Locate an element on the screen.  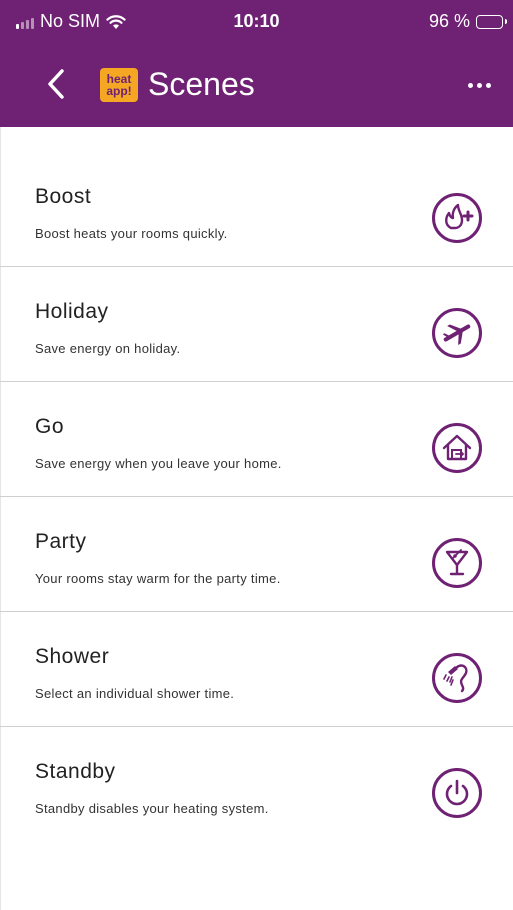
heatapp-logo: heat app! is located at coordinates (119, 85).